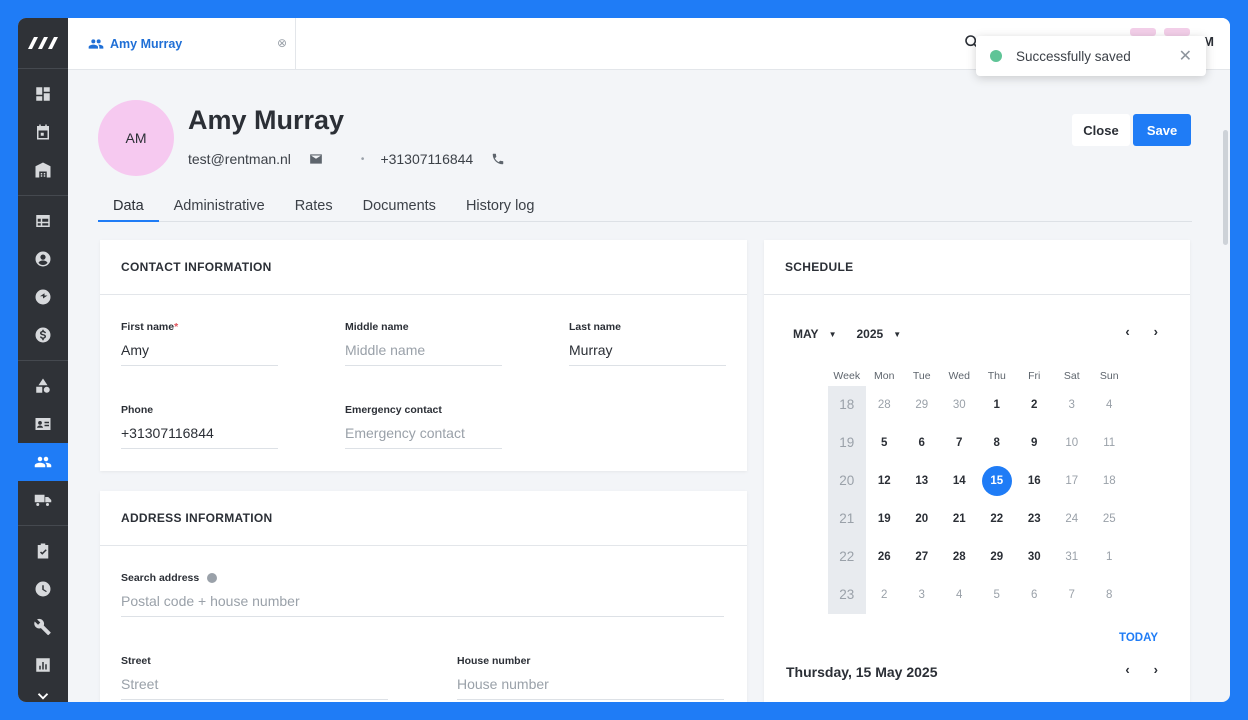  What do you see at coordinates (212, 578) in the screenshot?
I see `info-icon` at bounding box center [212, 578].